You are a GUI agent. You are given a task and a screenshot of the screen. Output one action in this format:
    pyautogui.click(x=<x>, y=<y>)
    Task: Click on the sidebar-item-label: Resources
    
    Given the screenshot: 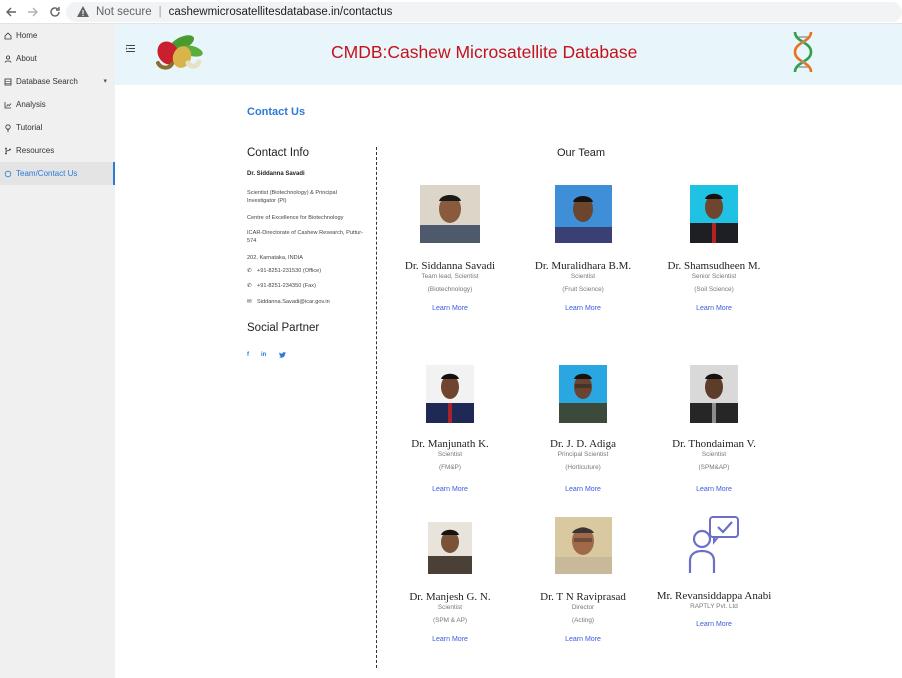 What is the action you would take?
    pyautogui.click(x=35, y=150)
    